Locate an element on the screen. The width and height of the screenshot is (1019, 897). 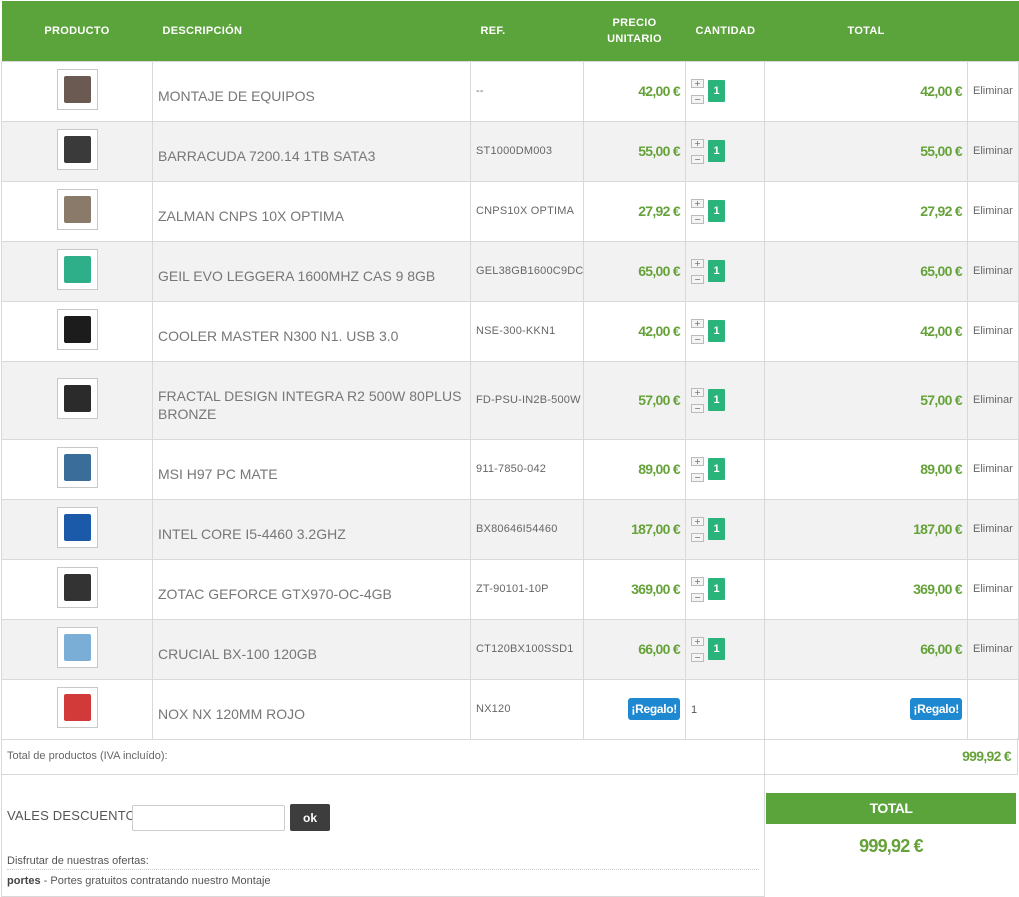
cpu-cooler-icon is located at coordinates (77, 209).